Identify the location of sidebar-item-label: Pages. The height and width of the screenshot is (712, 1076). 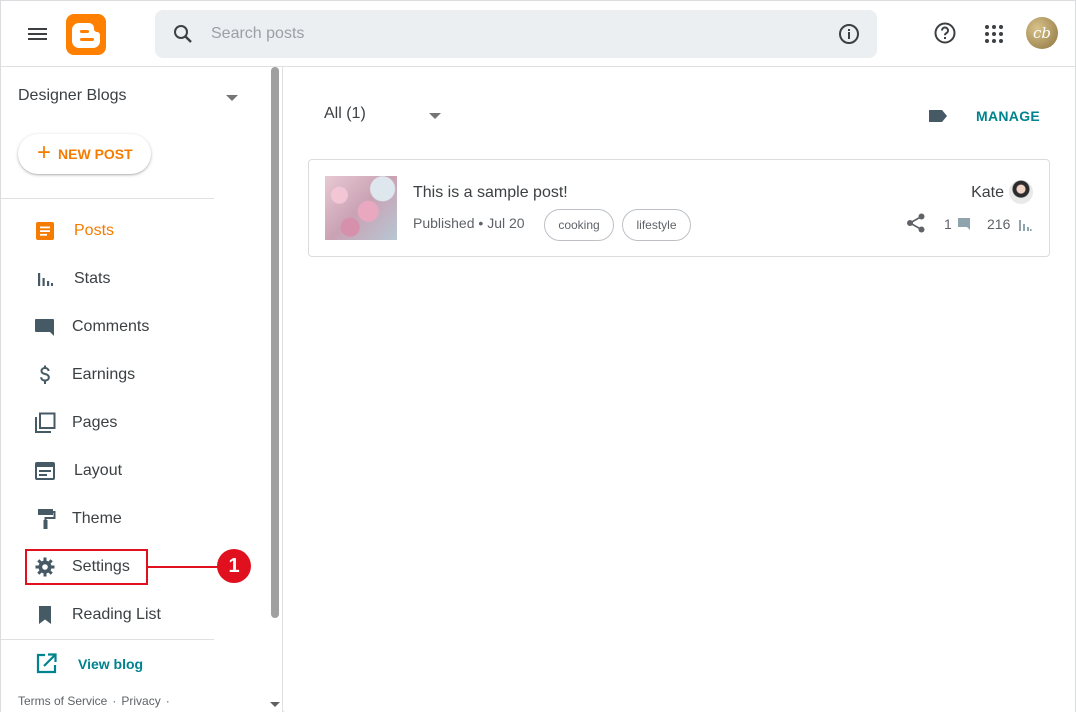
(95, 422).